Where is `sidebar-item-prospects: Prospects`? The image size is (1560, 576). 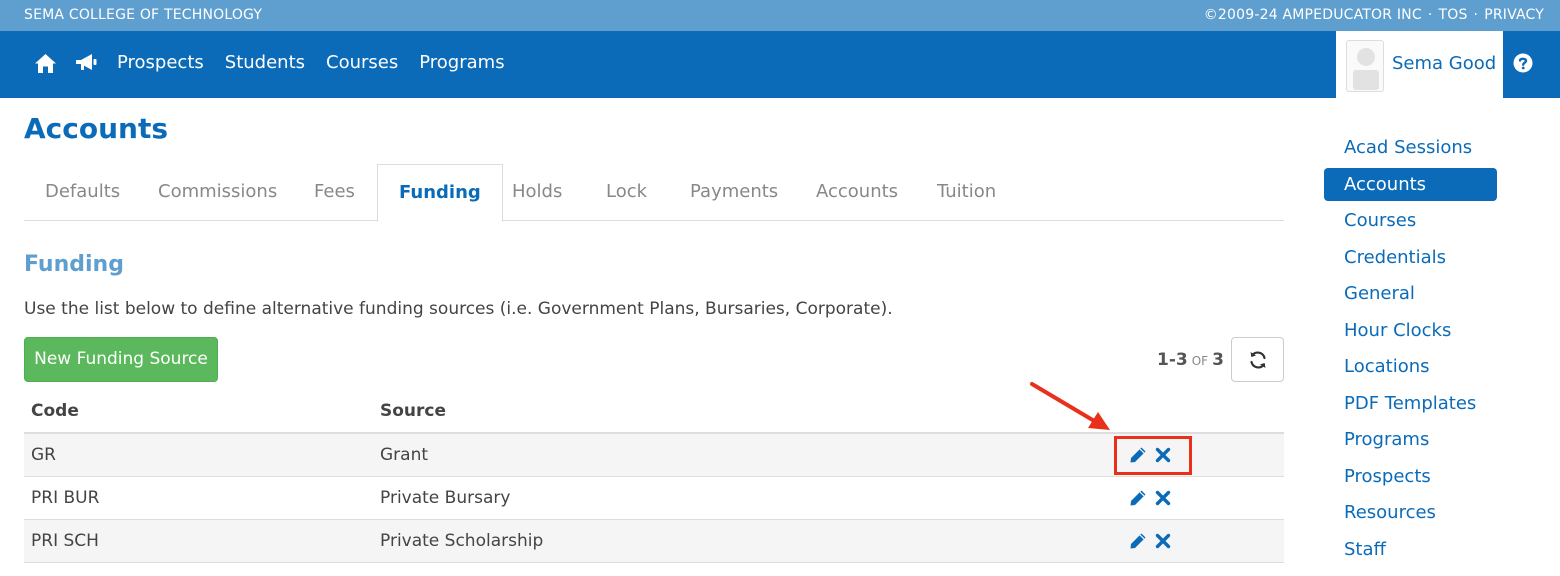 sidebar-item-prospects: Prospects is located at coordinates (1410, 476).